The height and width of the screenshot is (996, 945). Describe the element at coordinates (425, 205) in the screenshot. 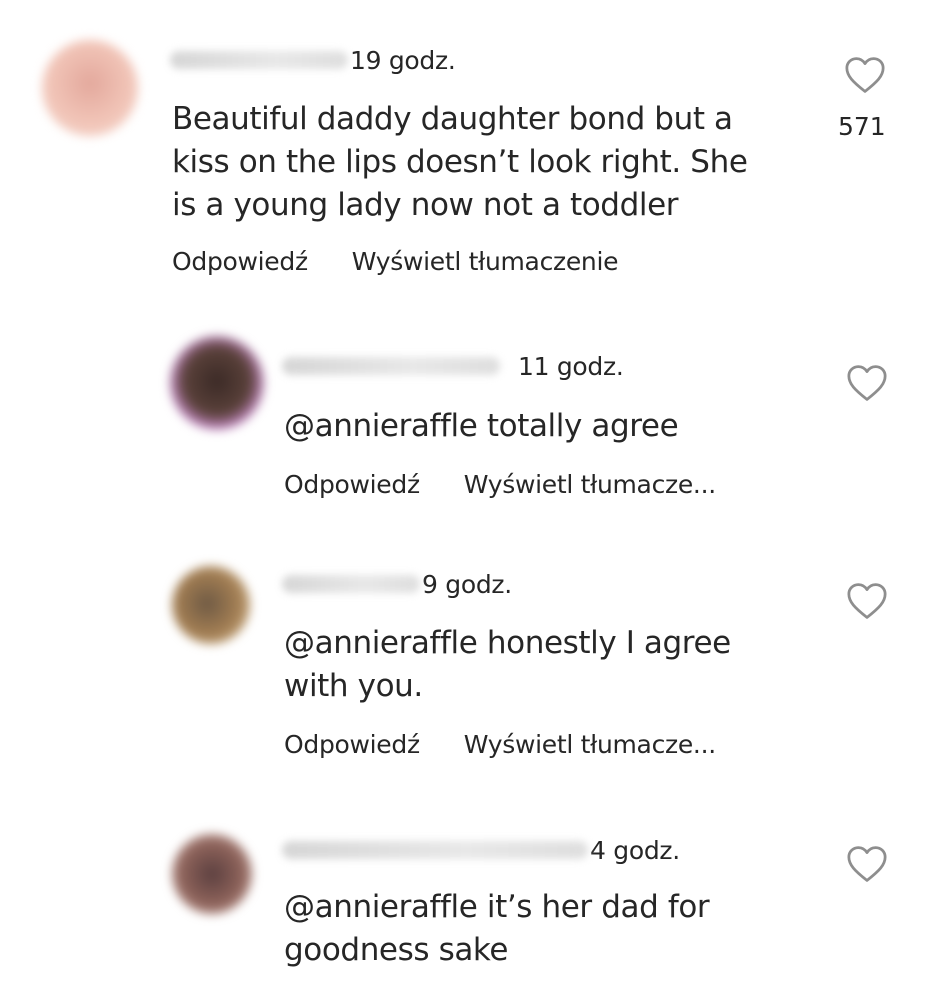

I see `comment-text-line: is a young lady now not a toddler` at that location.